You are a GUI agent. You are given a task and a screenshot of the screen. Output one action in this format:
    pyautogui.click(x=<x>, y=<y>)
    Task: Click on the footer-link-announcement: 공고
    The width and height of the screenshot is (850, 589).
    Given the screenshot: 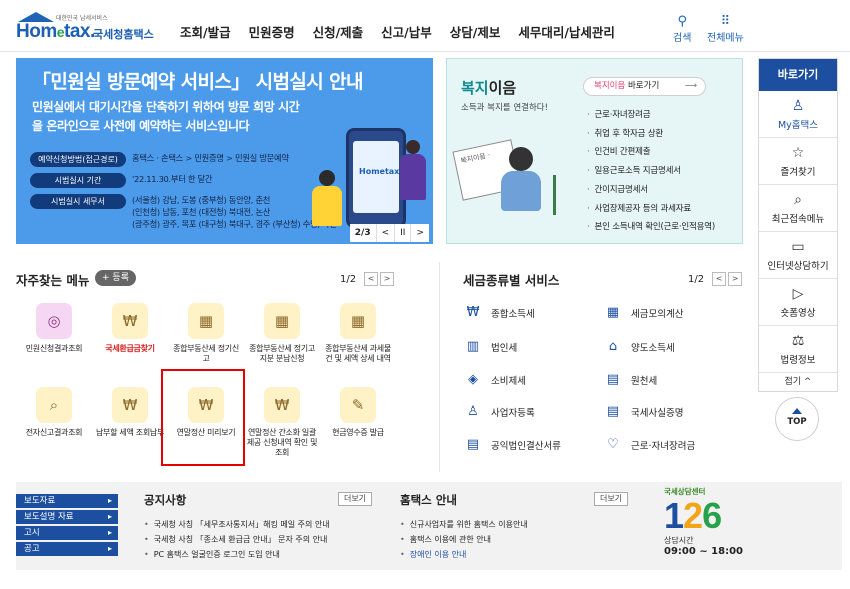 What is the action you would take?
    pyautogui.click(x=67, y=549)
    